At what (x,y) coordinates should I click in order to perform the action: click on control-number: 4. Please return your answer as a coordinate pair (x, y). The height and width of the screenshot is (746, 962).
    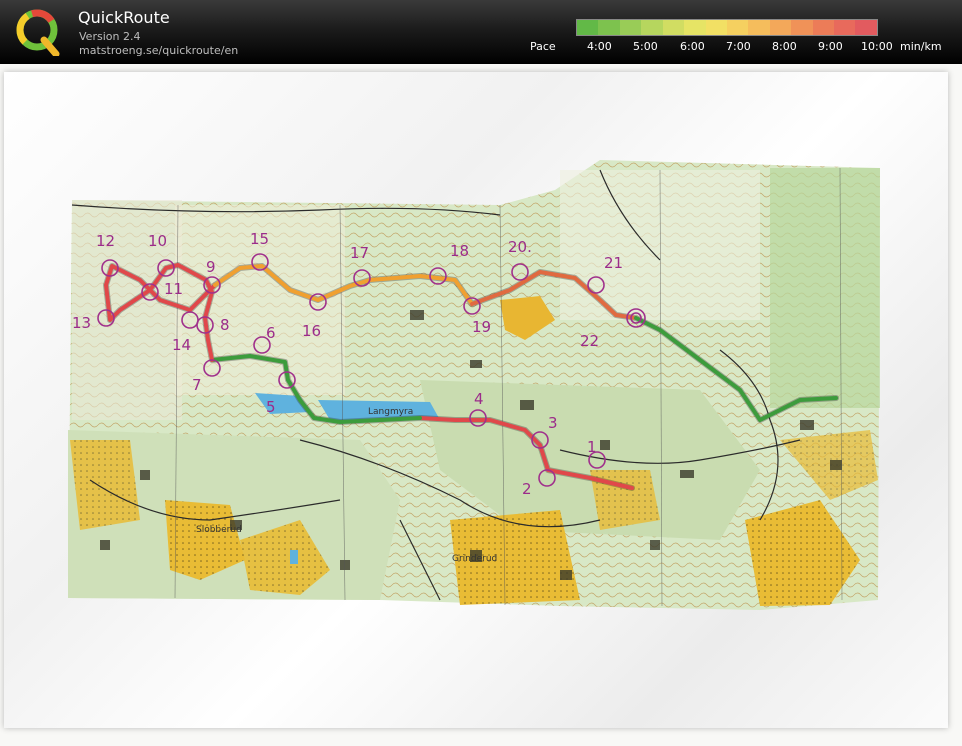
    Looking at the image, I should click on (479, 399).